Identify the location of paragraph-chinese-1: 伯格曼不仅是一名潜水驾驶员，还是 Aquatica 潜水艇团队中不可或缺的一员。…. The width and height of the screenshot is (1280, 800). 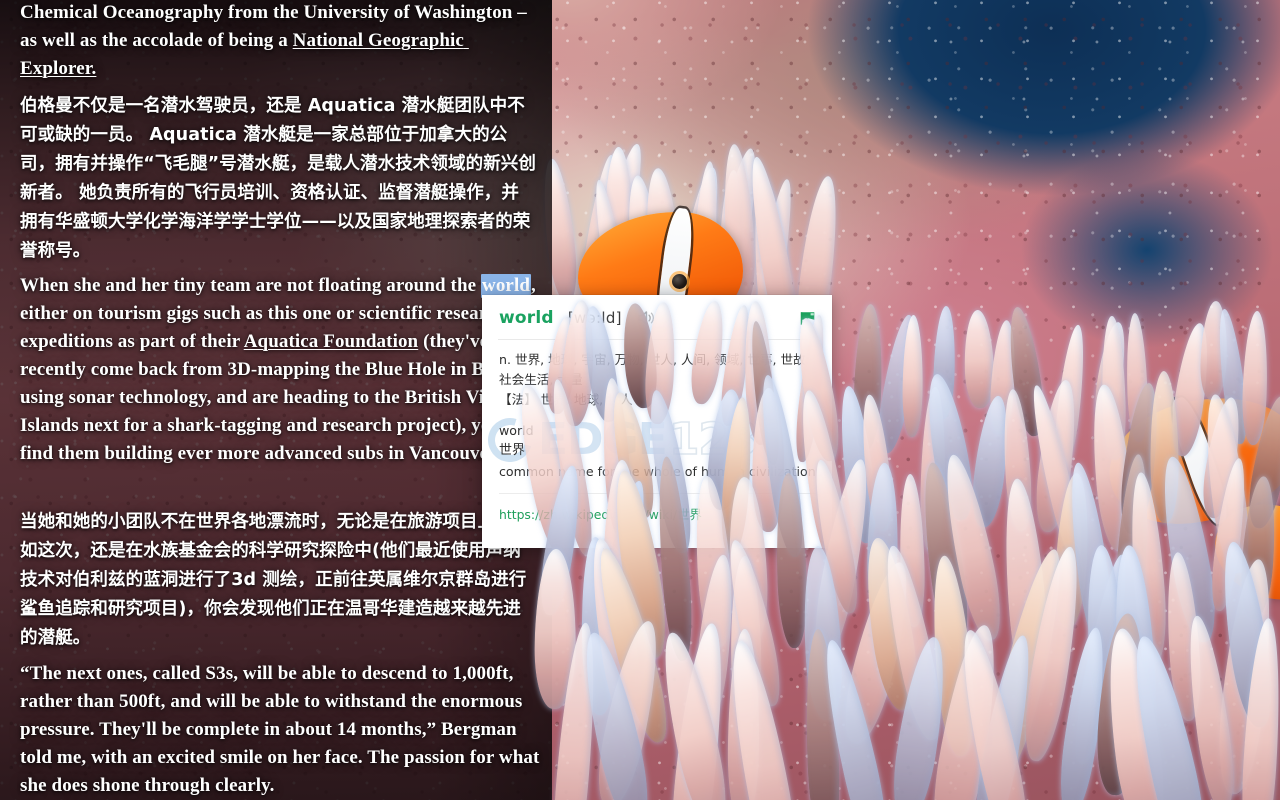
(278, 178).